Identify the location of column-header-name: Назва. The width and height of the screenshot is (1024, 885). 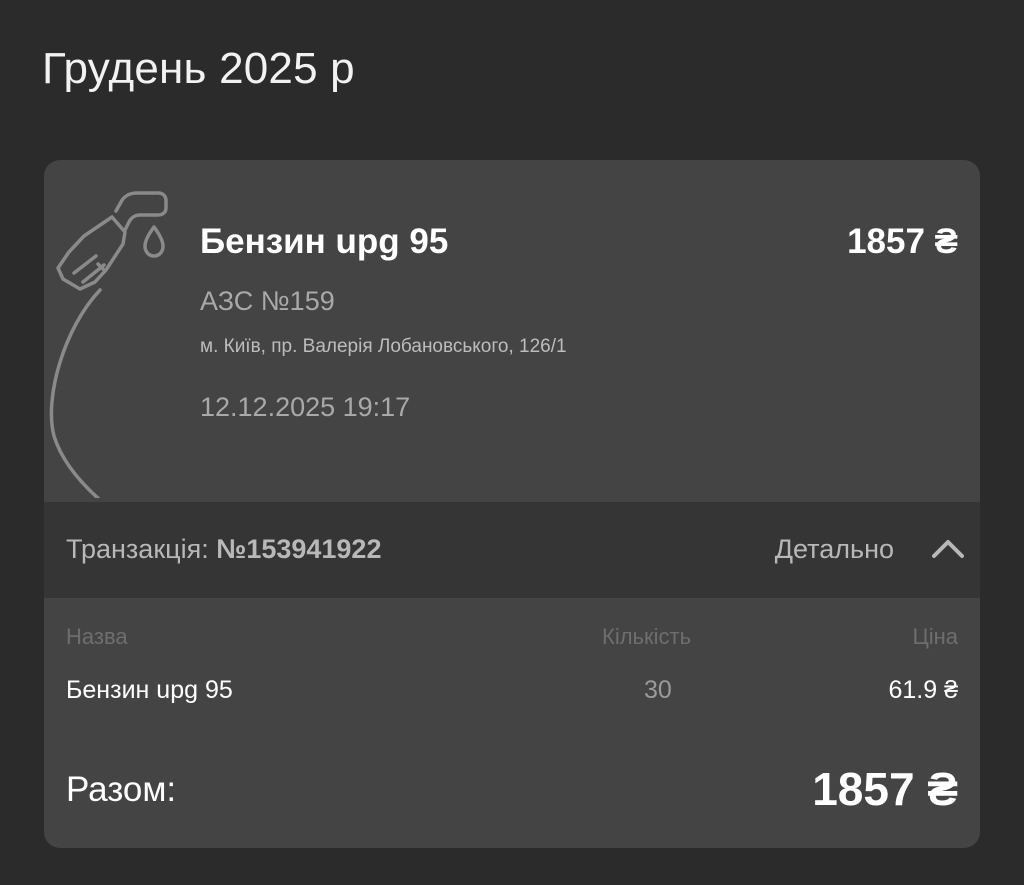
(97, 636).